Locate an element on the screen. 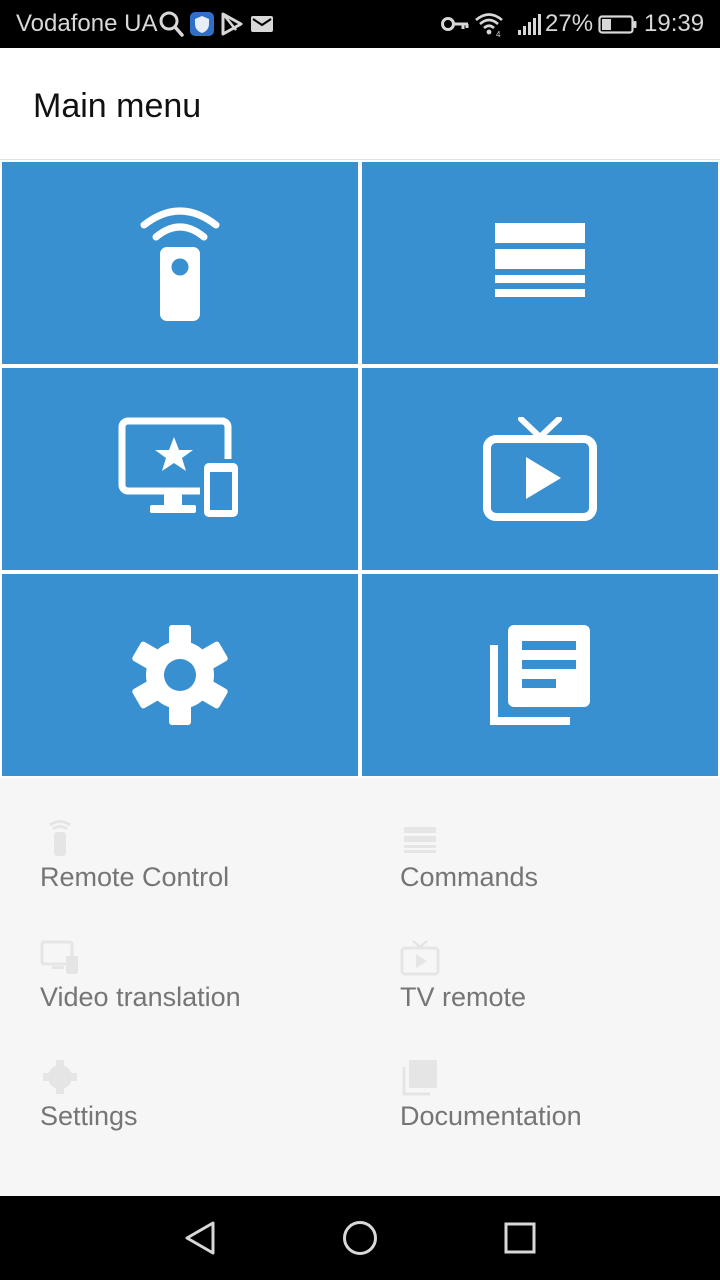 Image resolution: width=720 pixels, height=1280 pixels. menu-item-label: Remote Control is located at coordinates (135, 877).